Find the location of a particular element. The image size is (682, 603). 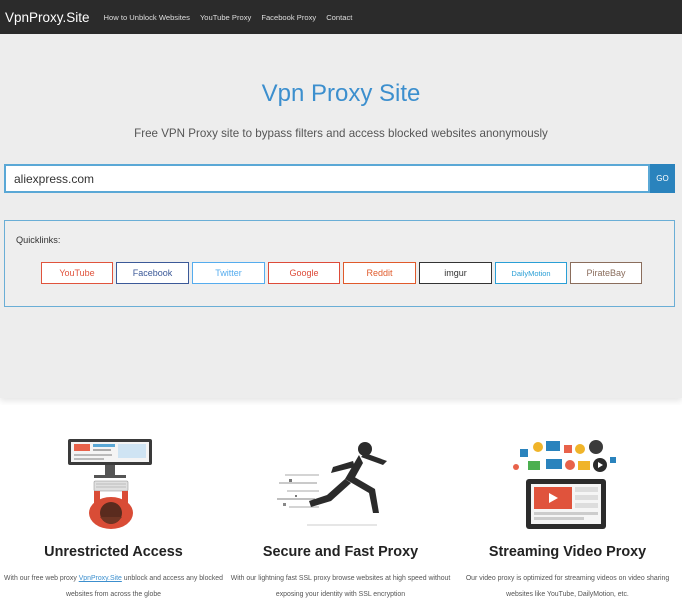

brand-logo: VpnProxy.Site is located at coordinates (49, 17).